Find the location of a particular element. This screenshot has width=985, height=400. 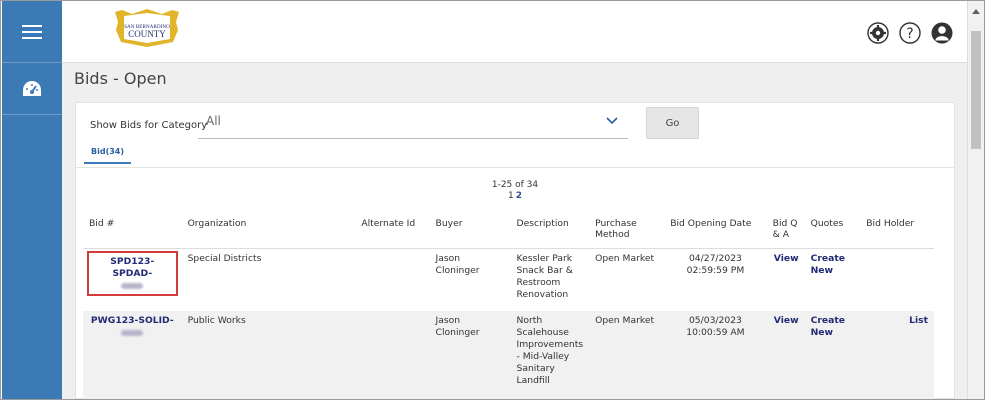

page-link-2: 2 is located at coordinates (519, 196).